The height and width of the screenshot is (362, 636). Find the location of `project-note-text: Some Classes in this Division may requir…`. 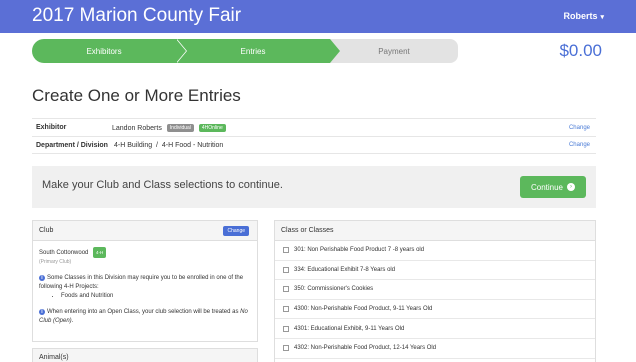

project-note-text: Some Classes in this Division may requir… is located at coordinates (141, 283).